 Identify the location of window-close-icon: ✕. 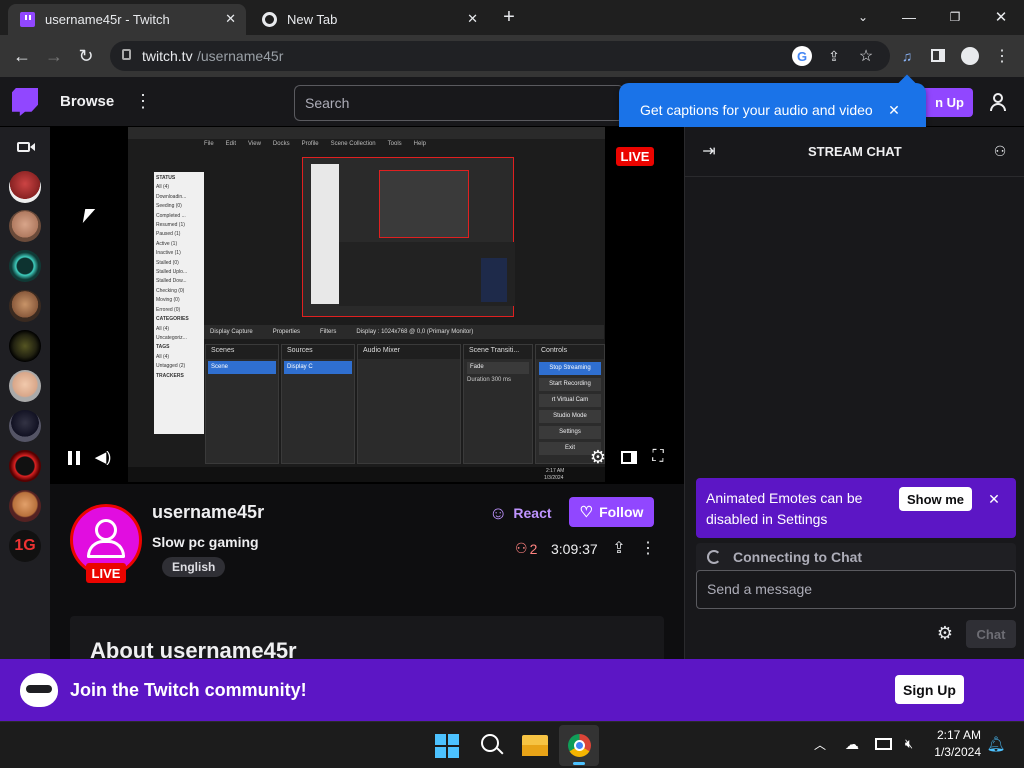
(1001, 17).